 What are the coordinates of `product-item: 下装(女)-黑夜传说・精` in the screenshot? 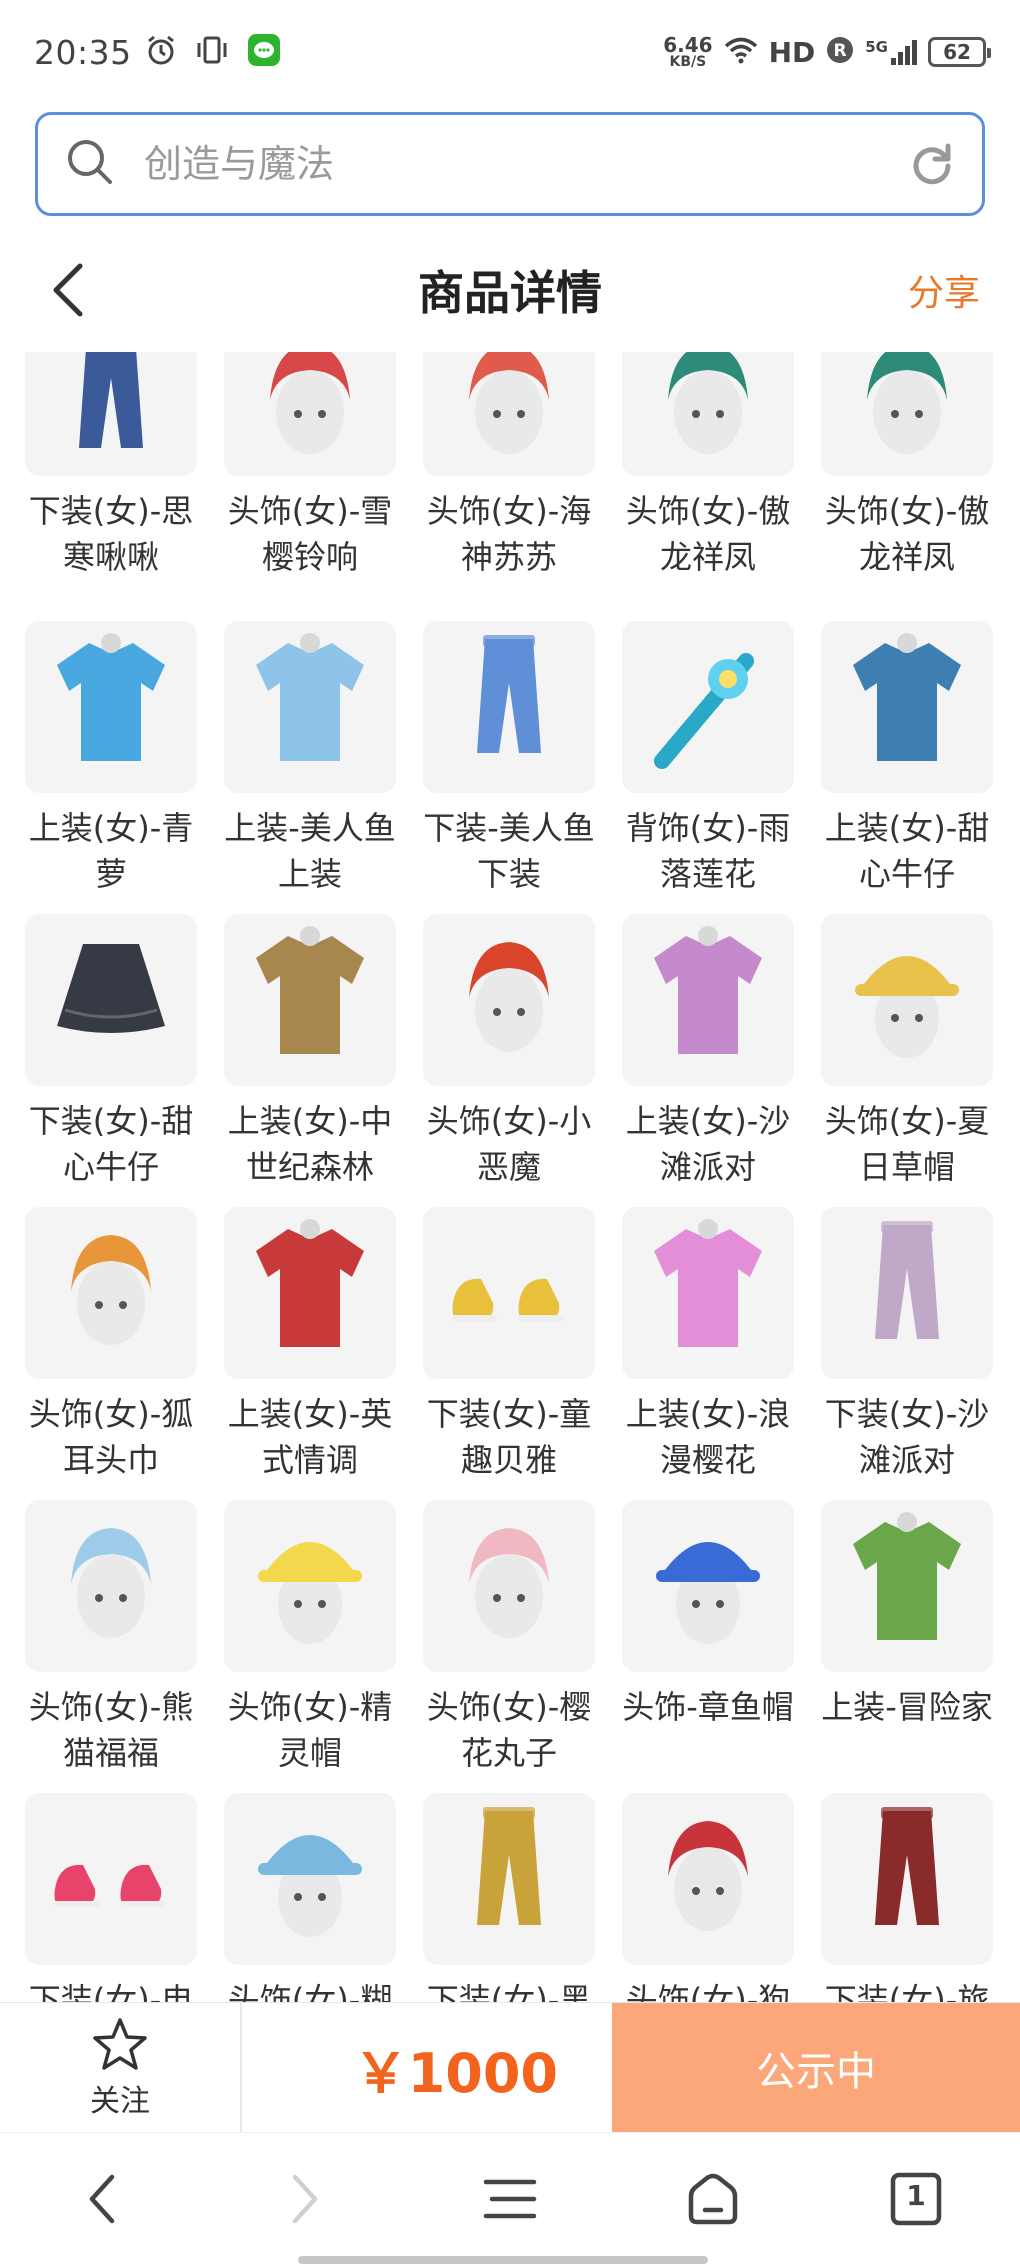 It's located at (509, 1897).